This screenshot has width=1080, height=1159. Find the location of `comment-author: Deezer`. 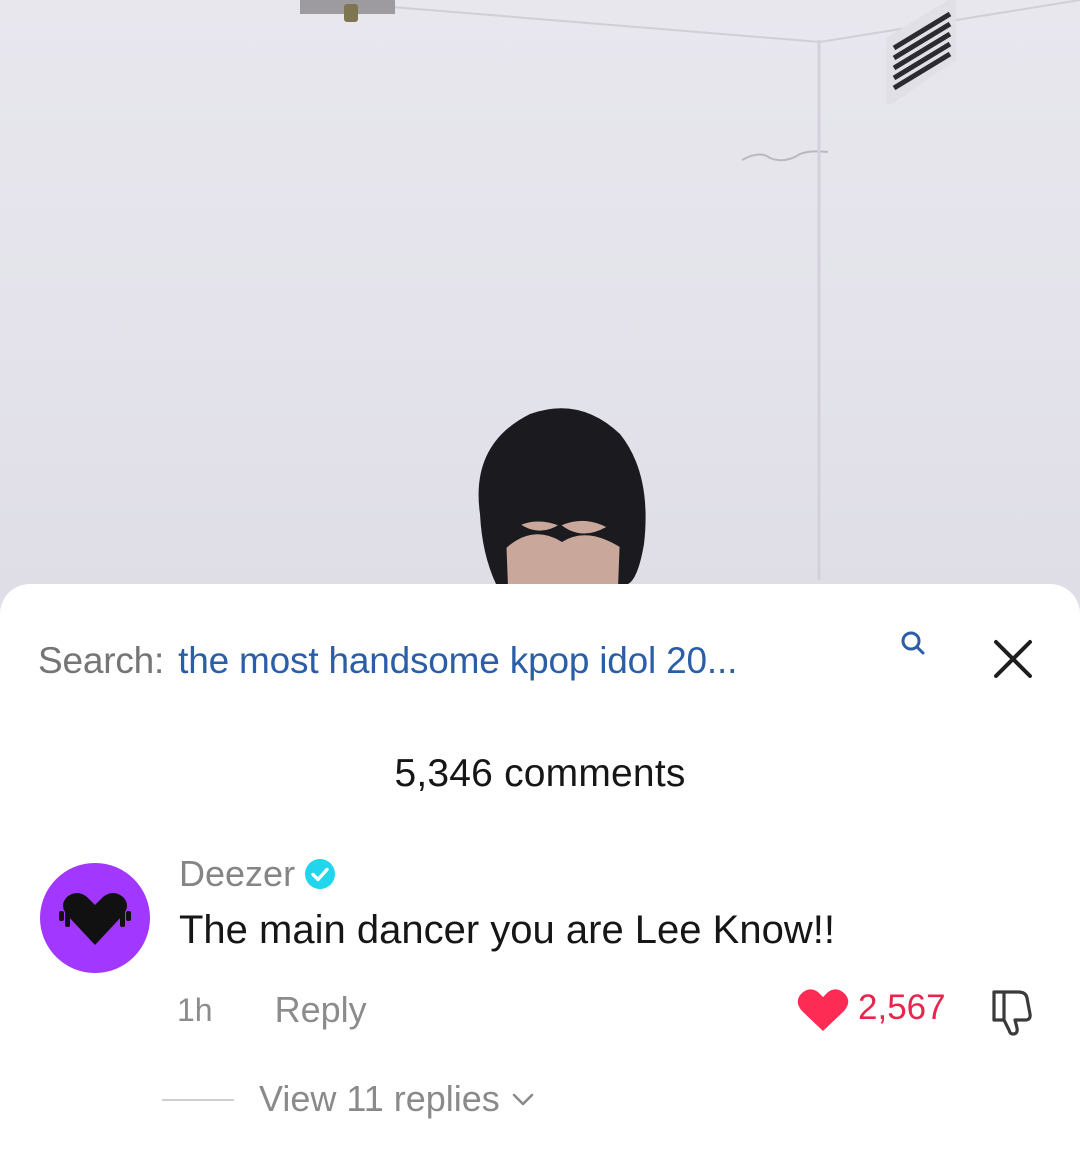

comment-author: Deezer is located at coordinates (257, 874).